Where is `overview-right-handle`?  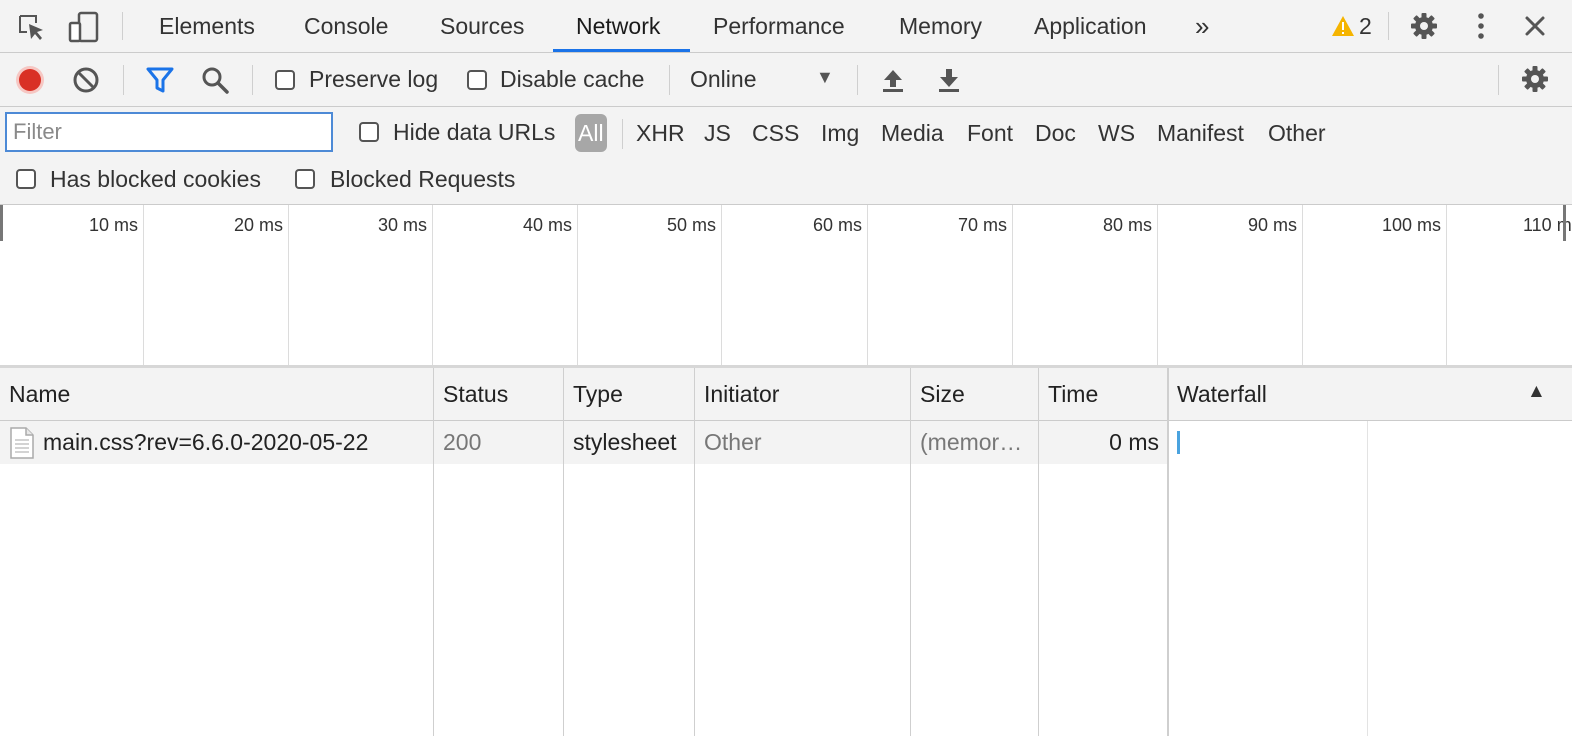 overview-right-handle is located at coordinates (1564, 223).